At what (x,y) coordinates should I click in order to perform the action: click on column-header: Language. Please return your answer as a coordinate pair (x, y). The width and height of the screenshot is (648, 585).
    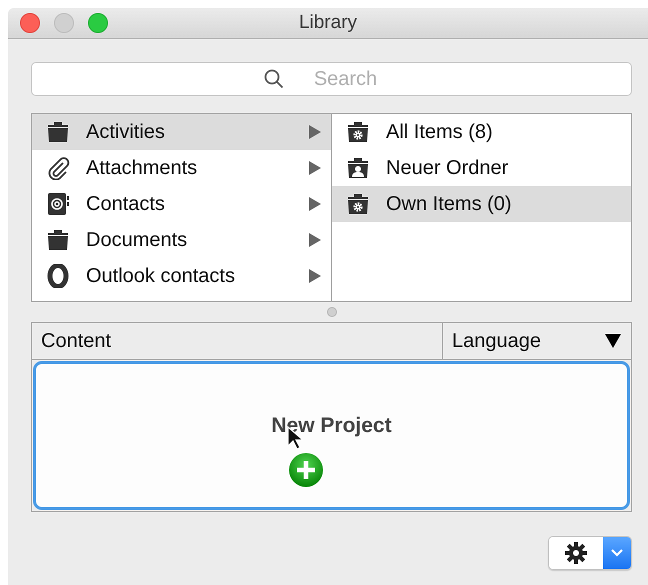
    Looking at the image, I should click on (537, 341).